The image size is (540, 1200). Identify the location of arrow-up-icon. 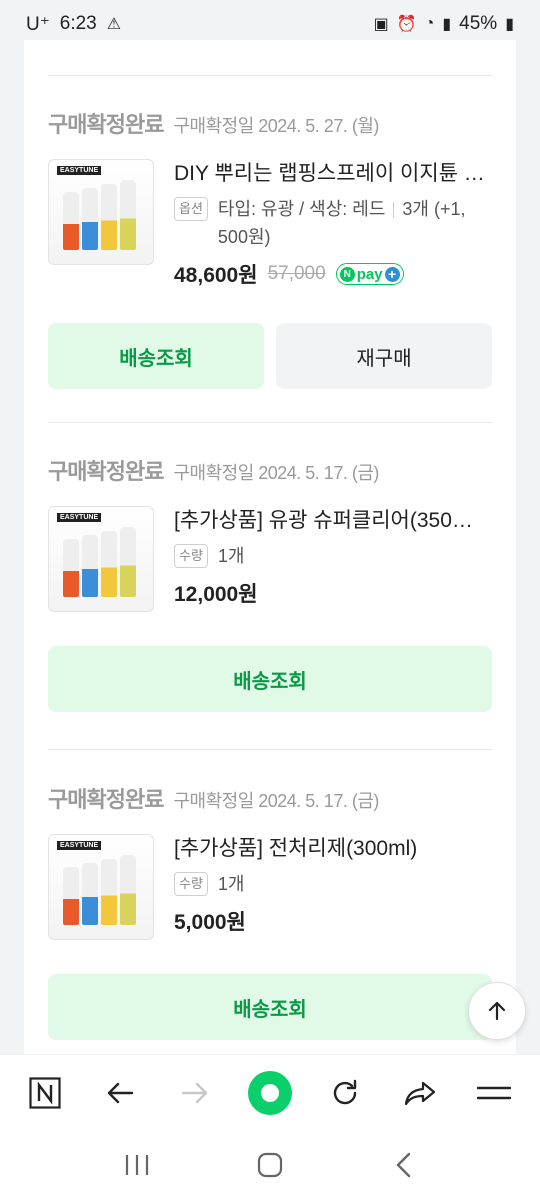
(497, 1011).